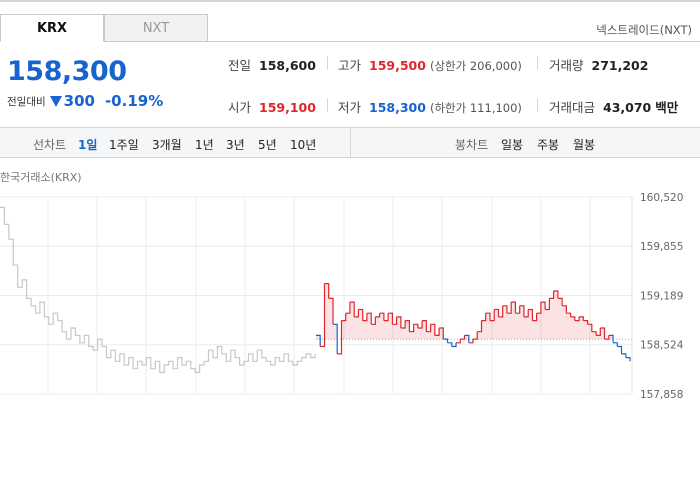  Describe the element at coordinates (79, 101) in the screenshot. I see `change-amount: 300` at that location.